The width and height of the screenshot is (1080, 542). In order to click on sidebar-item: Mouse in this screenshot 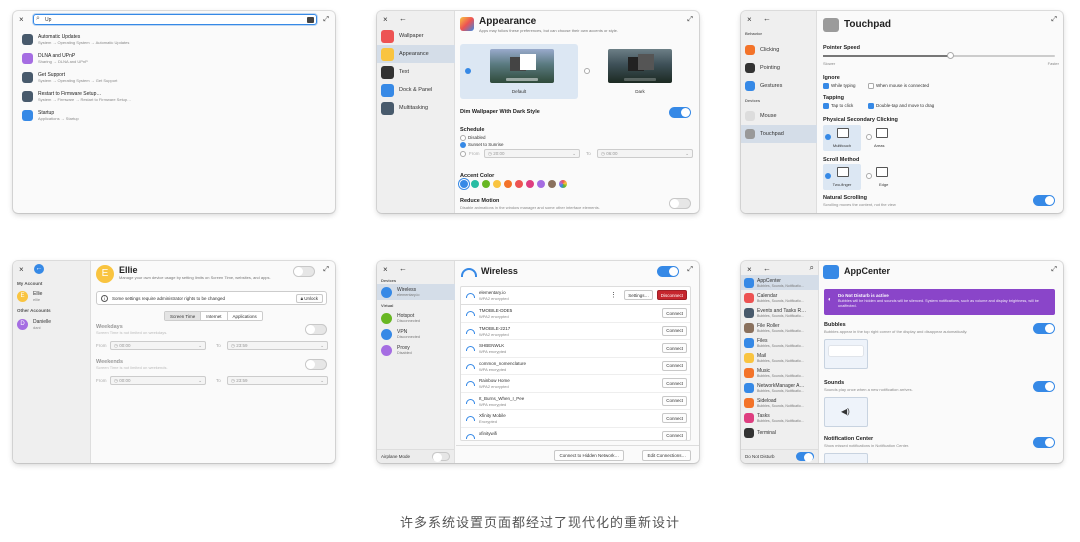, I will do `click(779, 116)`.